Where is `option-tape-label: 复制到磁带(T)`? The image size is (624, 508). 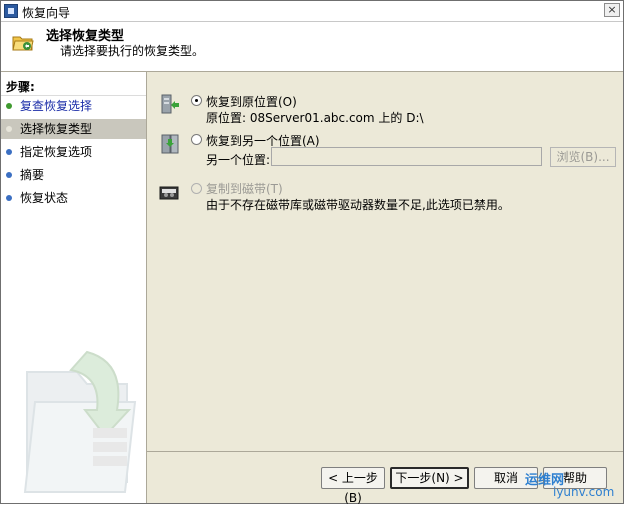
option-tape-label: 复制到磁带(T) is located at coordinates (244, 189).